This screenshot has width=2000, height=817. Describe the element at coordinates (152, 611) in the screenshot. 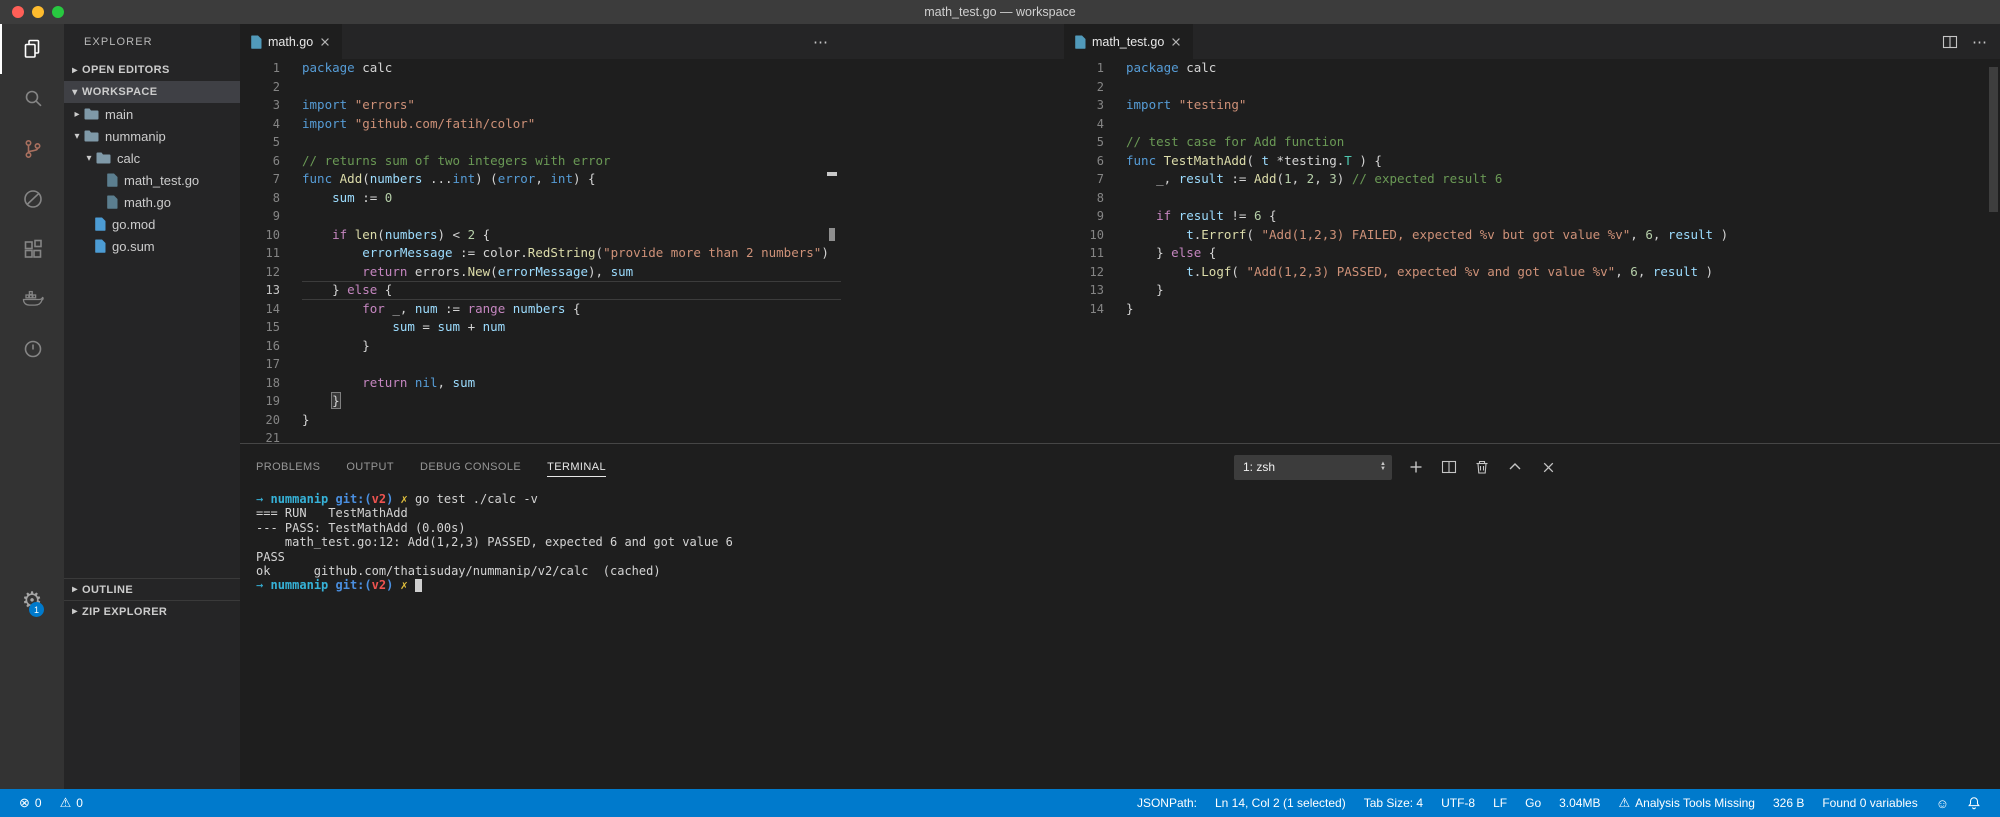

I see `section-zip-explorer: ▸ ZIP EXPLORER` at that location.